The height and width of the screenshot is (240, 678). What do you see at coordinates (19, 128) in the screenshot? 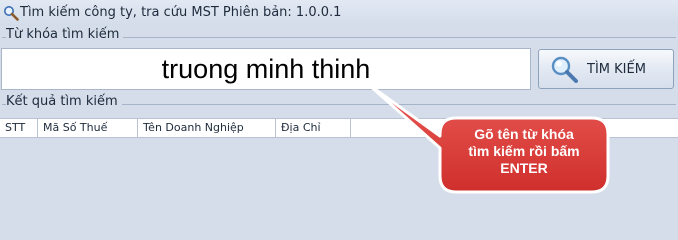
I see `column-header-stt: STT` at bounding box center [19, 128].